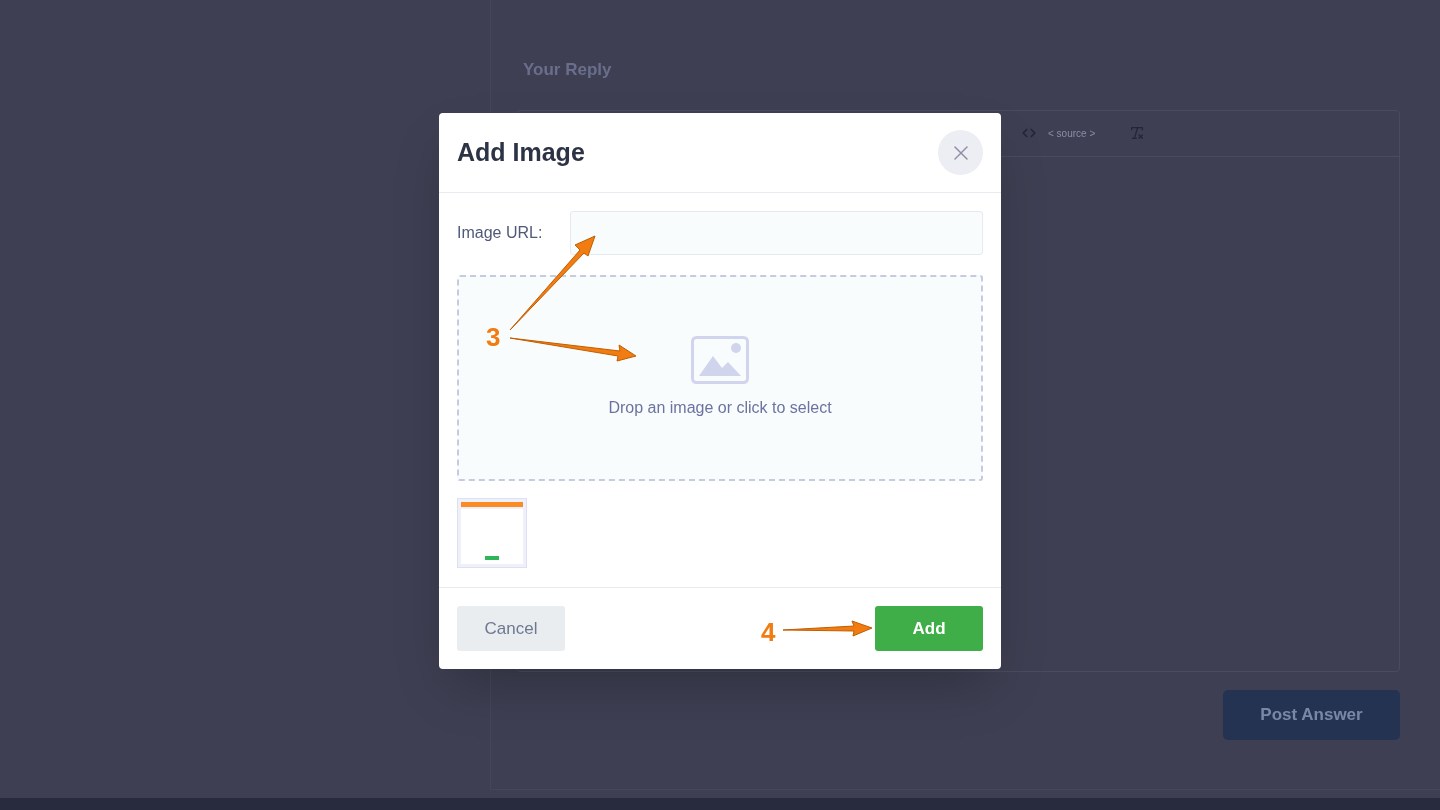 The width and height of the screenshot is (1440, 810). I want to click on annotation-number: 4, so click(768, 632).